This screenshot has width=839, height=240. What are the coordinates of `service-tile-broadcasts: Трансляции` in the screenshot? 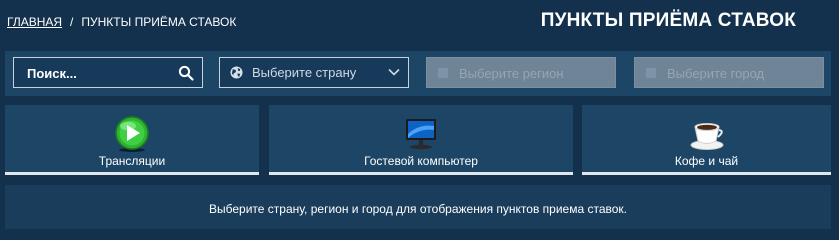 It's located at (132, 140).